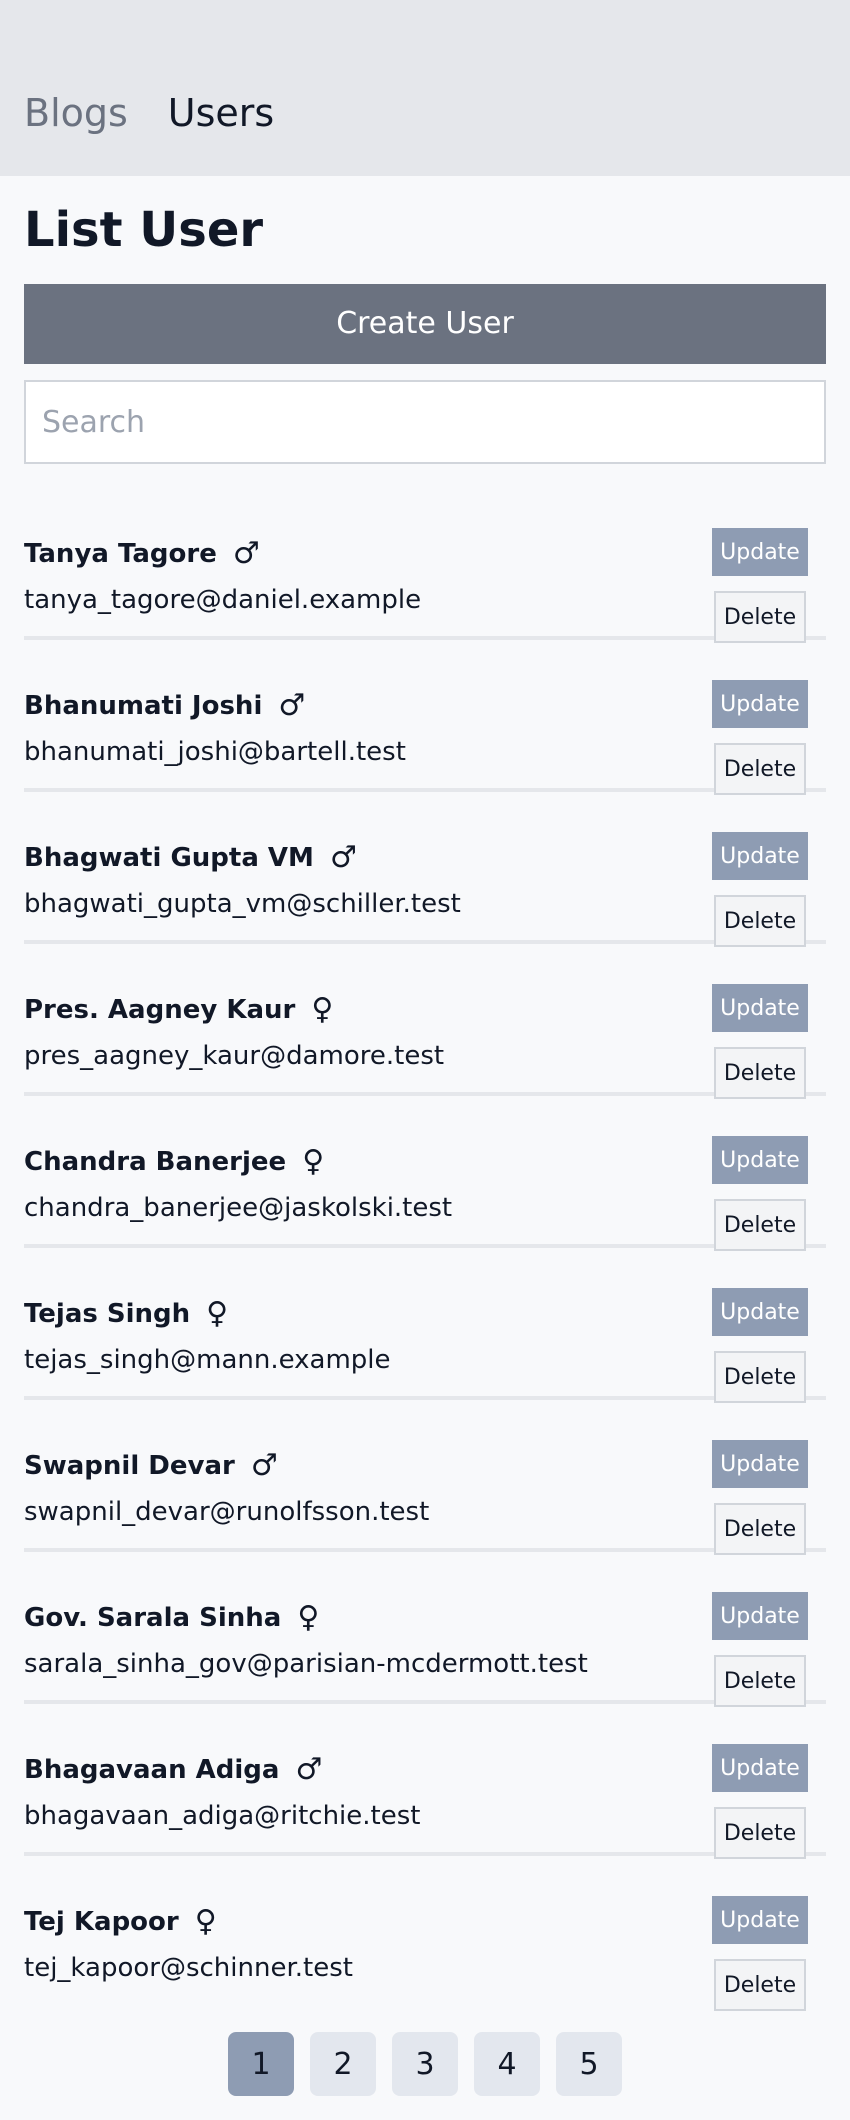 The image size is (850, 2120). I want to click on page-button-5: 5, so click(589, 2064).